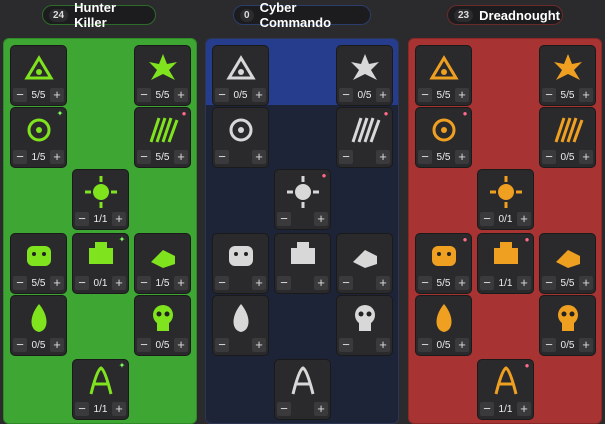  I want to click on node-round-shield: −0/5 +, so click(567, 137).